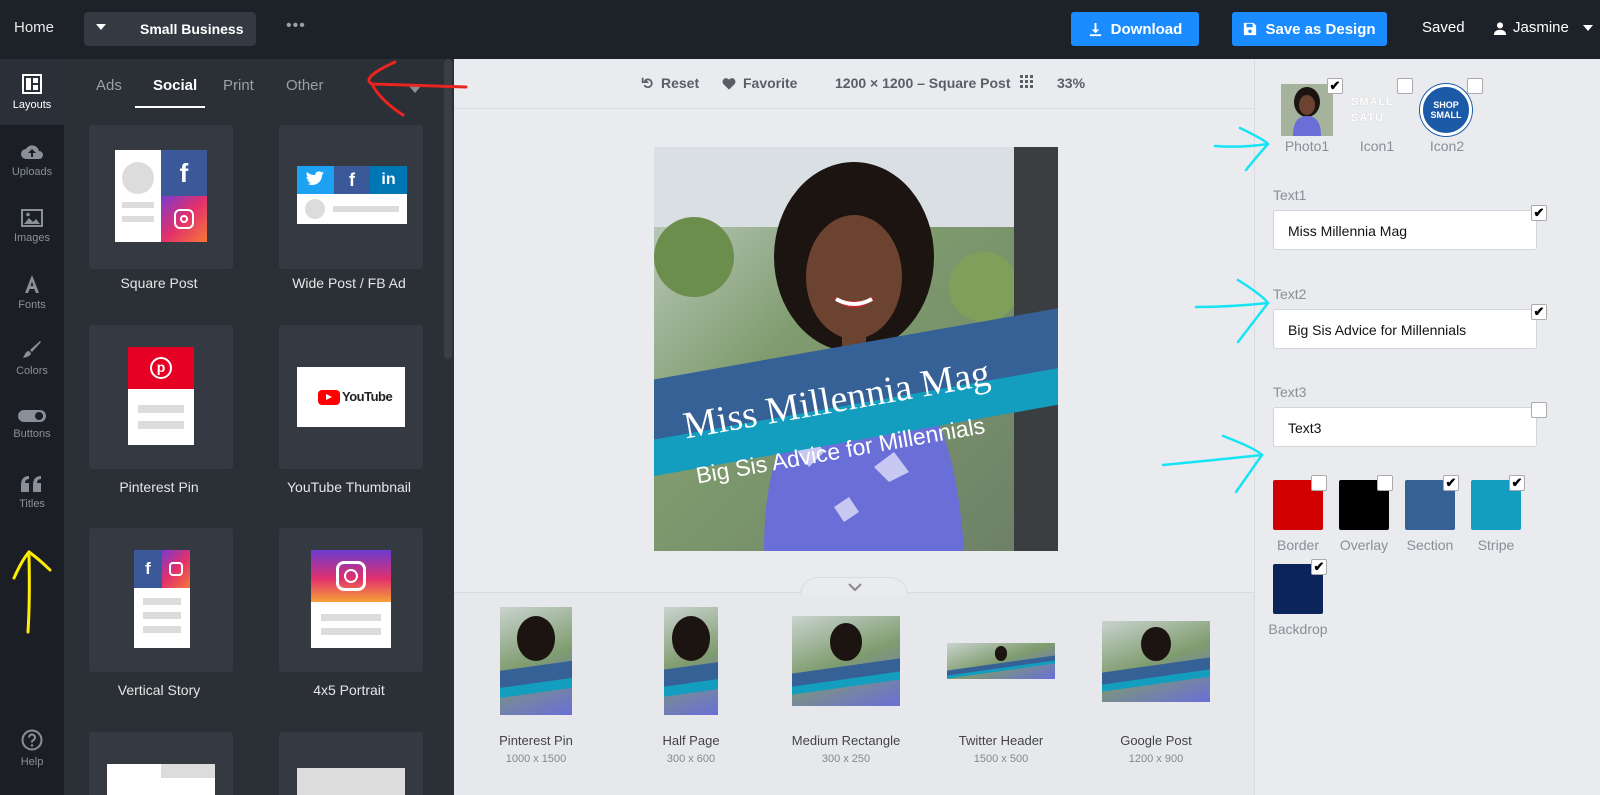  Describe the element at coordinates (34, 27) in the screenshot. I see `home-link: Home` at that location.